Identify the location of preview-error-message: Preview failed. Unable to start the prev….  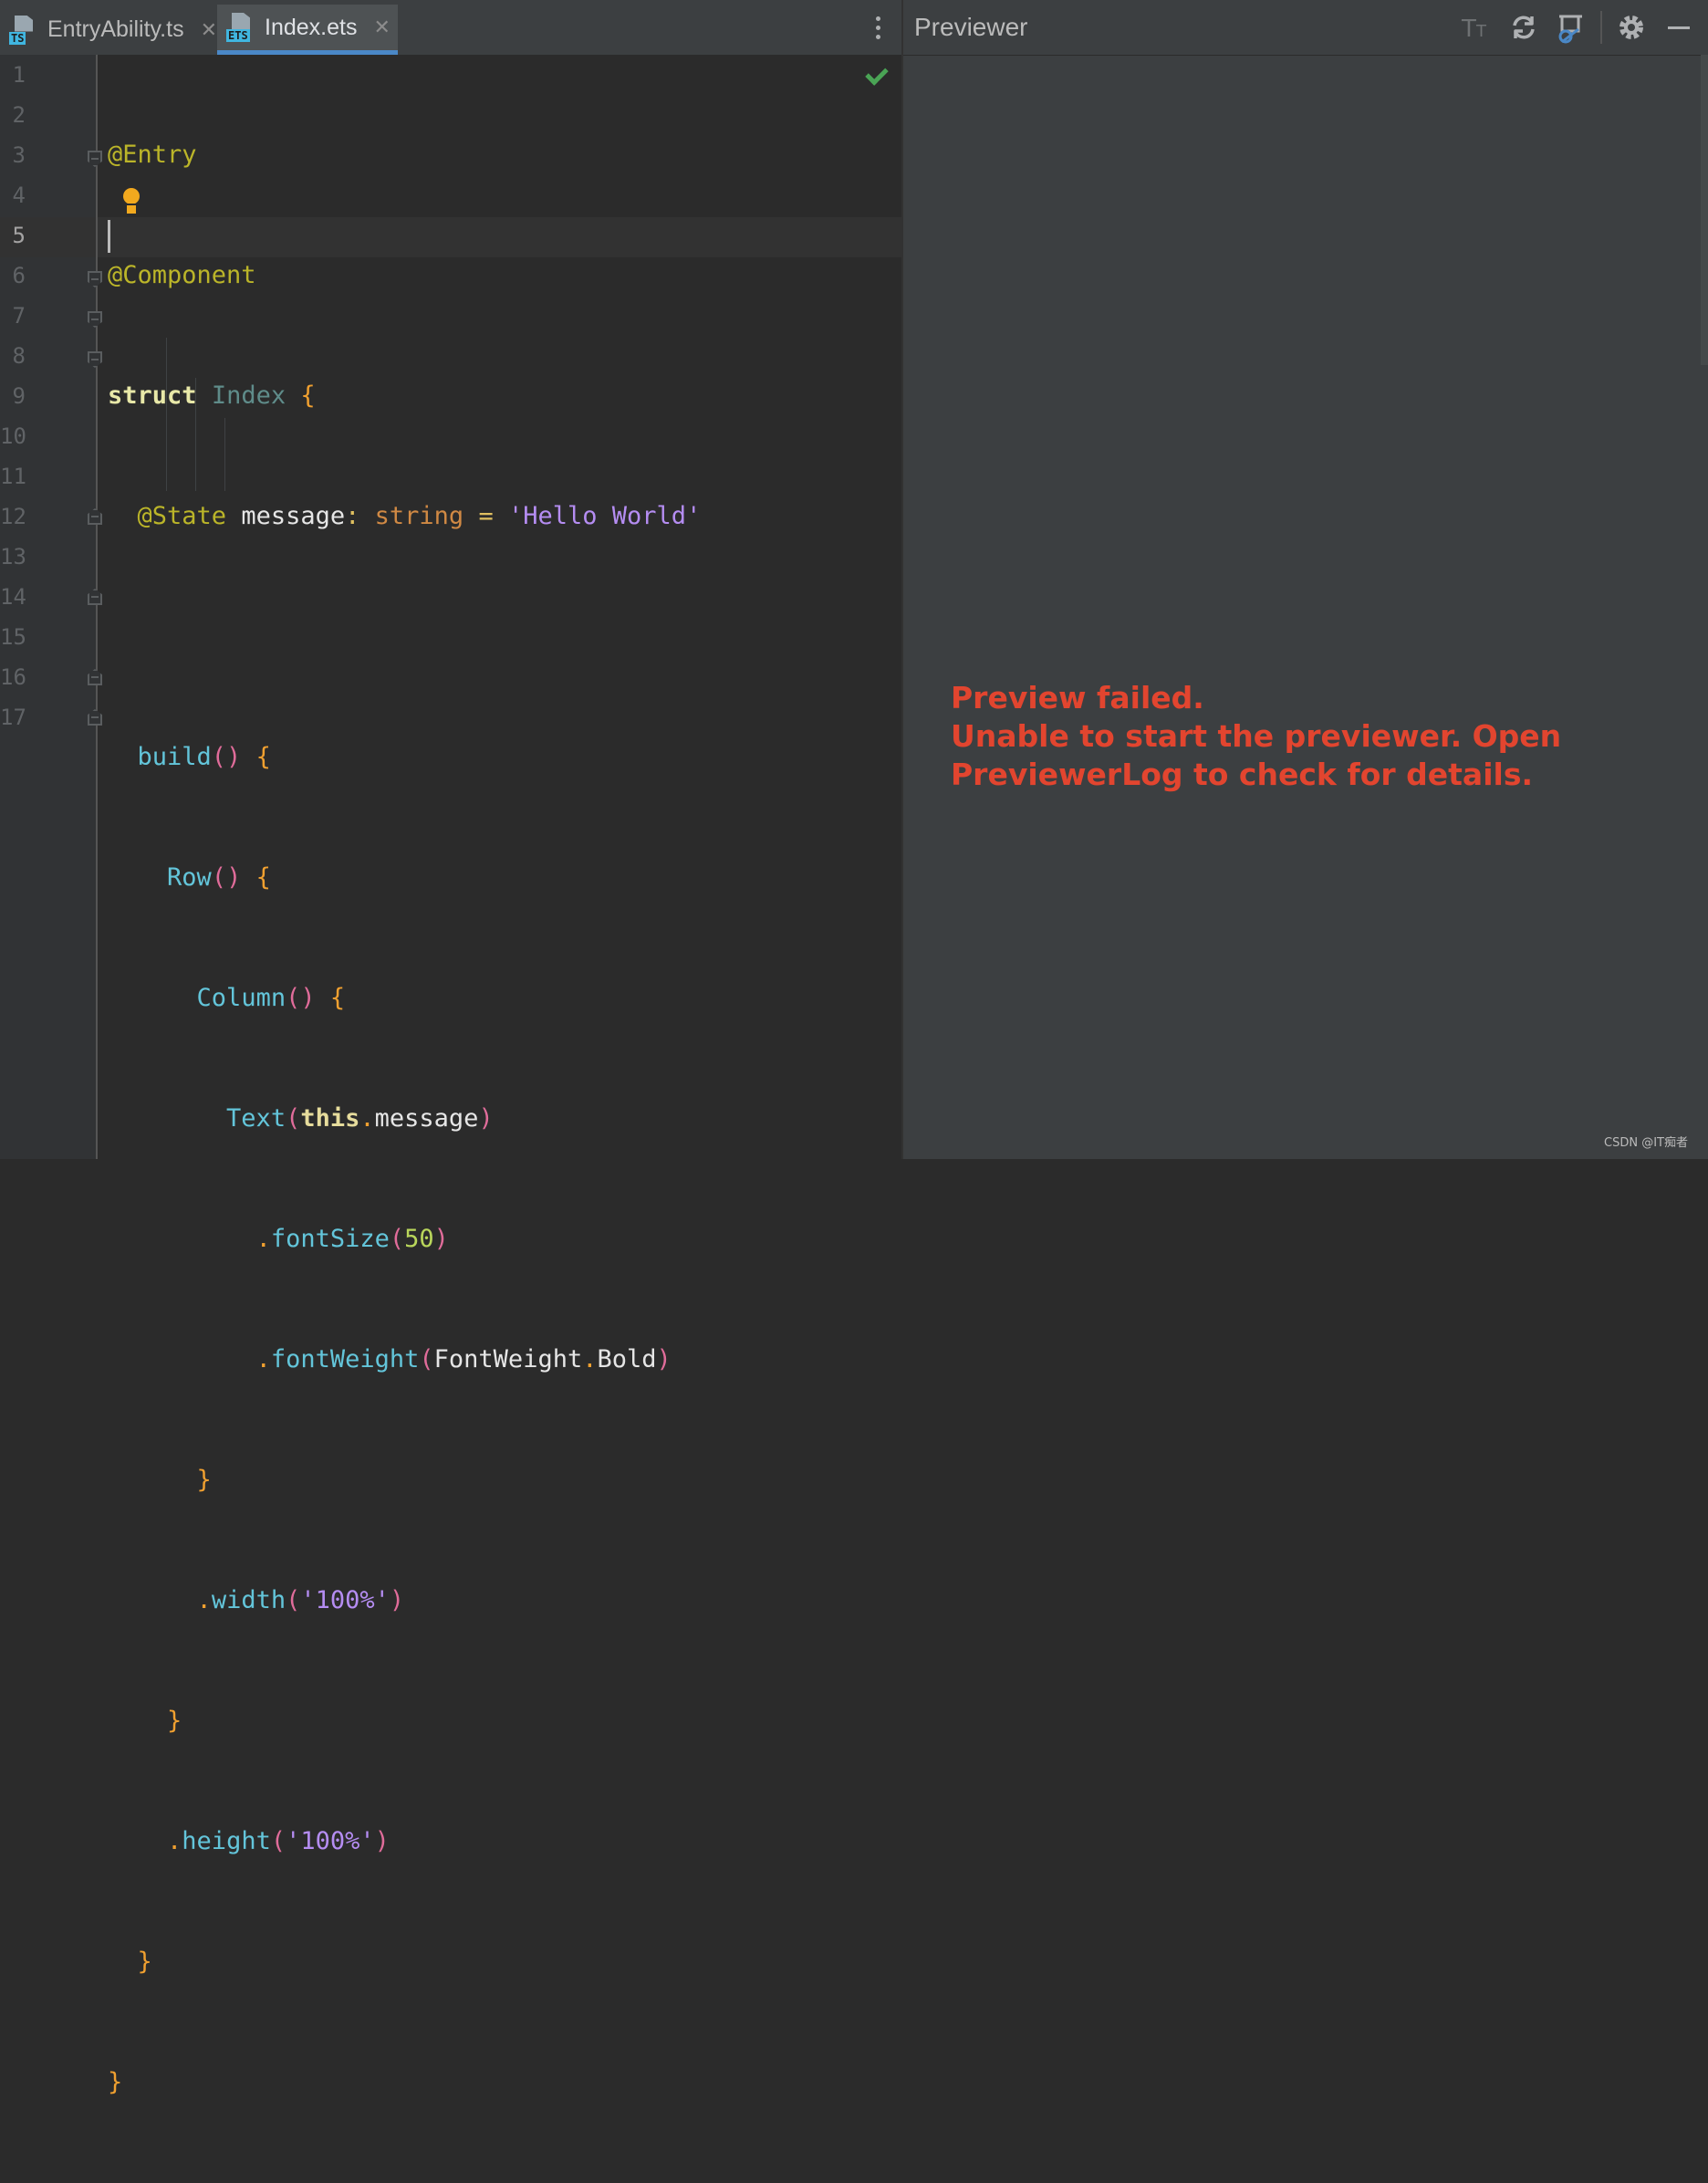
(1256, 736).